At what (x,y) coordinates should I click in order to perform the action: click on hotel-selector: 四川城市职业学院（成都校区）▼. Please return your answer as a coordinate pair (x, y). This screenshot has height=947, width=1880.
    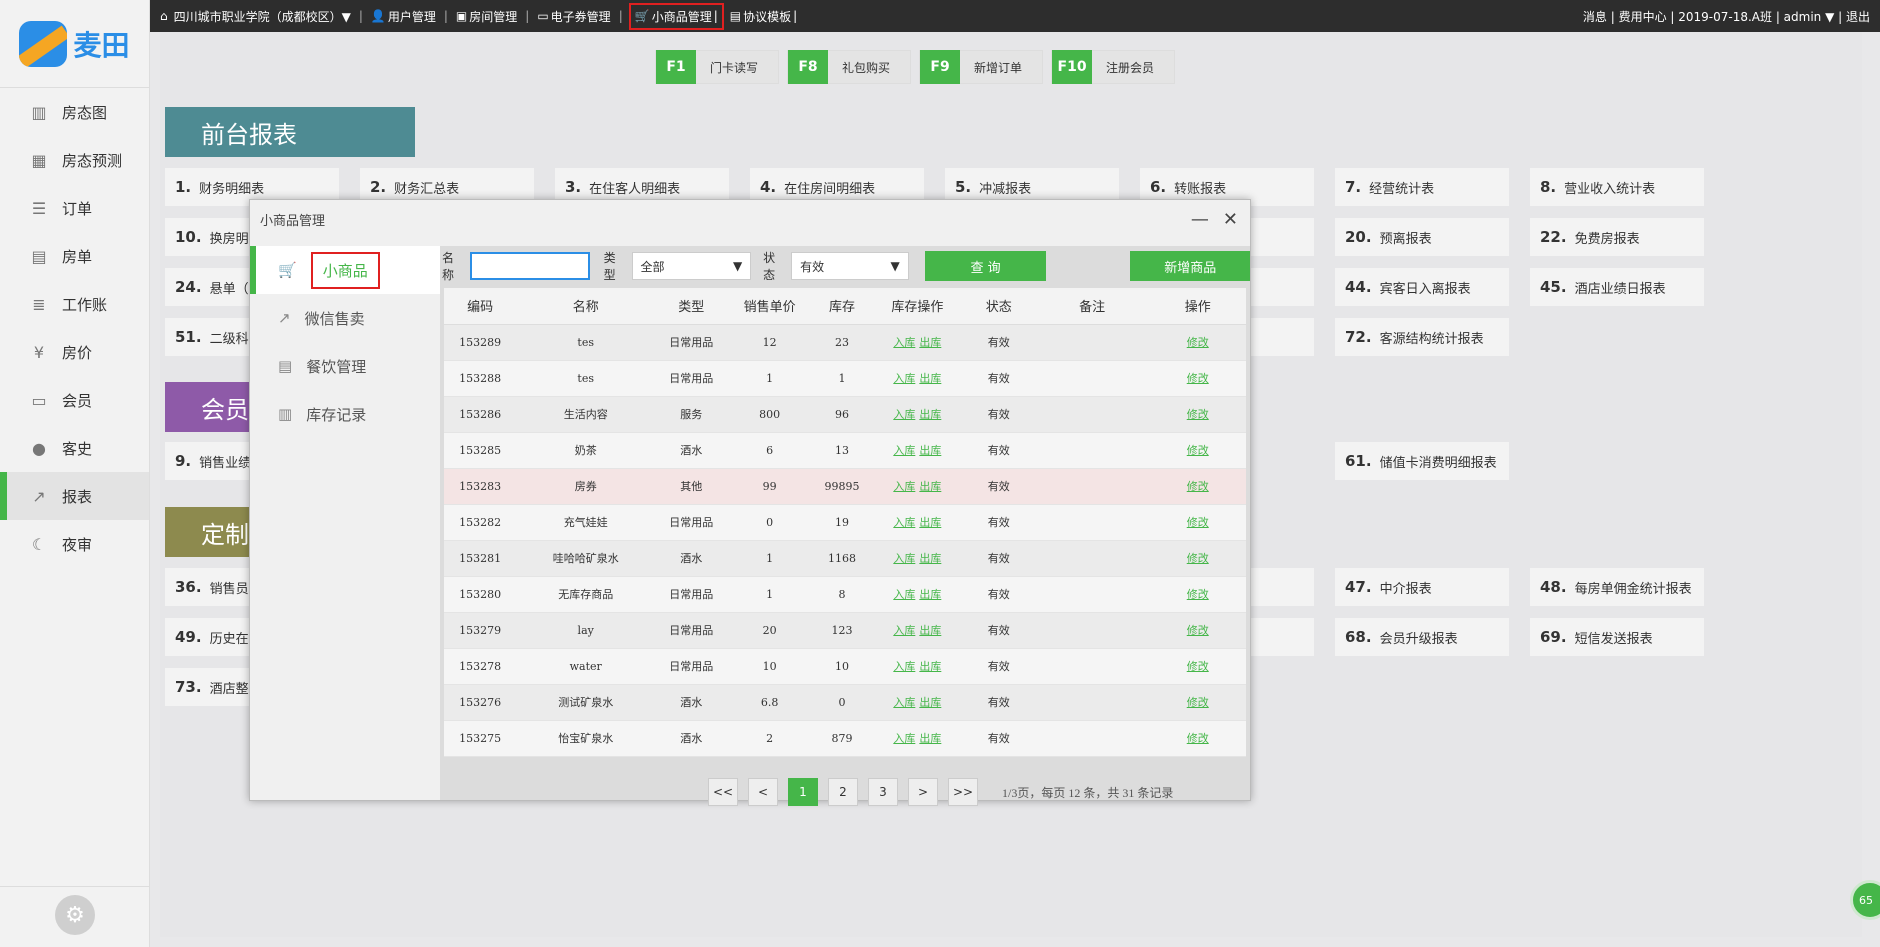
    Looking at the image, I should click on (262, 16).